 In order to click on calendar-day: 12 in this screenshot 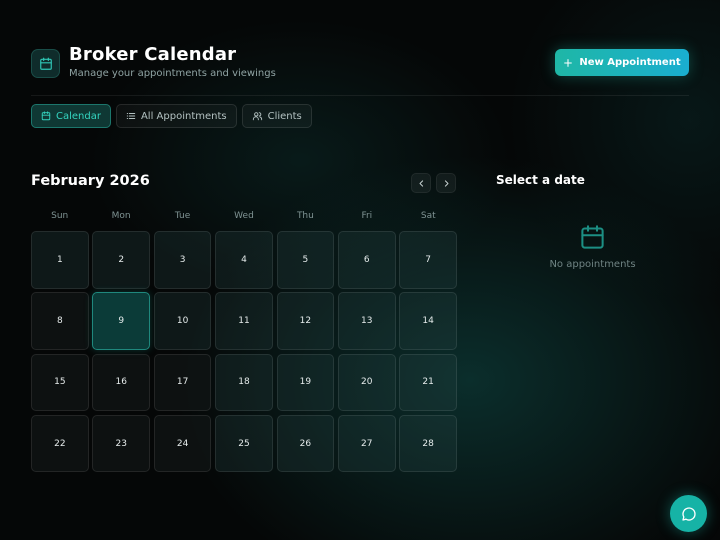, I will do `click(305, 321)`.